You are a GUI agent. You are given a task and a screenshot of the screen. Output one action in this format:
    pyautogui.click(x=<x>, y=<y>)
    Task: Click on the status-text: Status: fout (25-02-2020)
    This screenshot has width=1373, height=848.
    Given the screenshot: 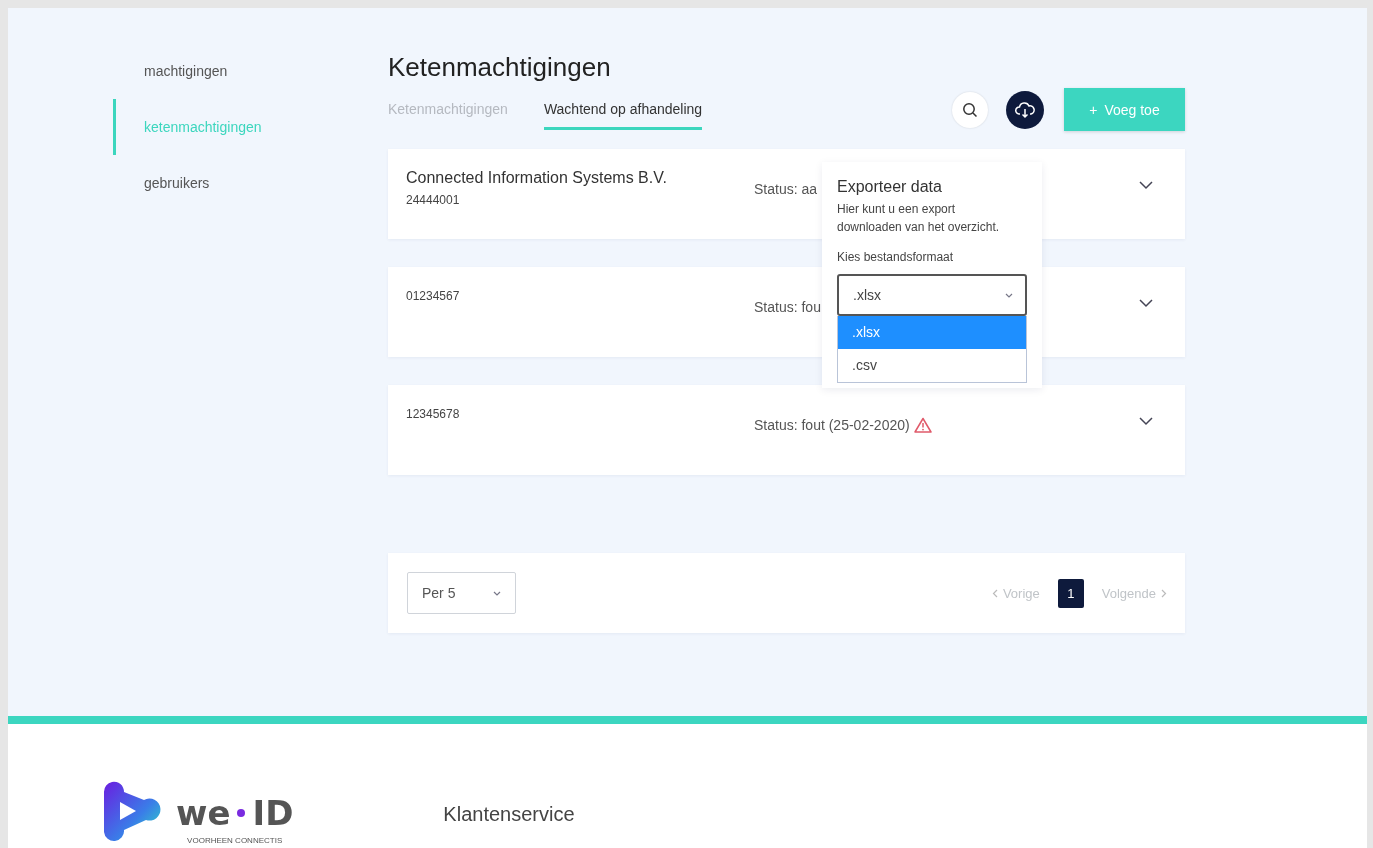 What is the action you would take?
    pyautogui.click(x=832, y=425)
    